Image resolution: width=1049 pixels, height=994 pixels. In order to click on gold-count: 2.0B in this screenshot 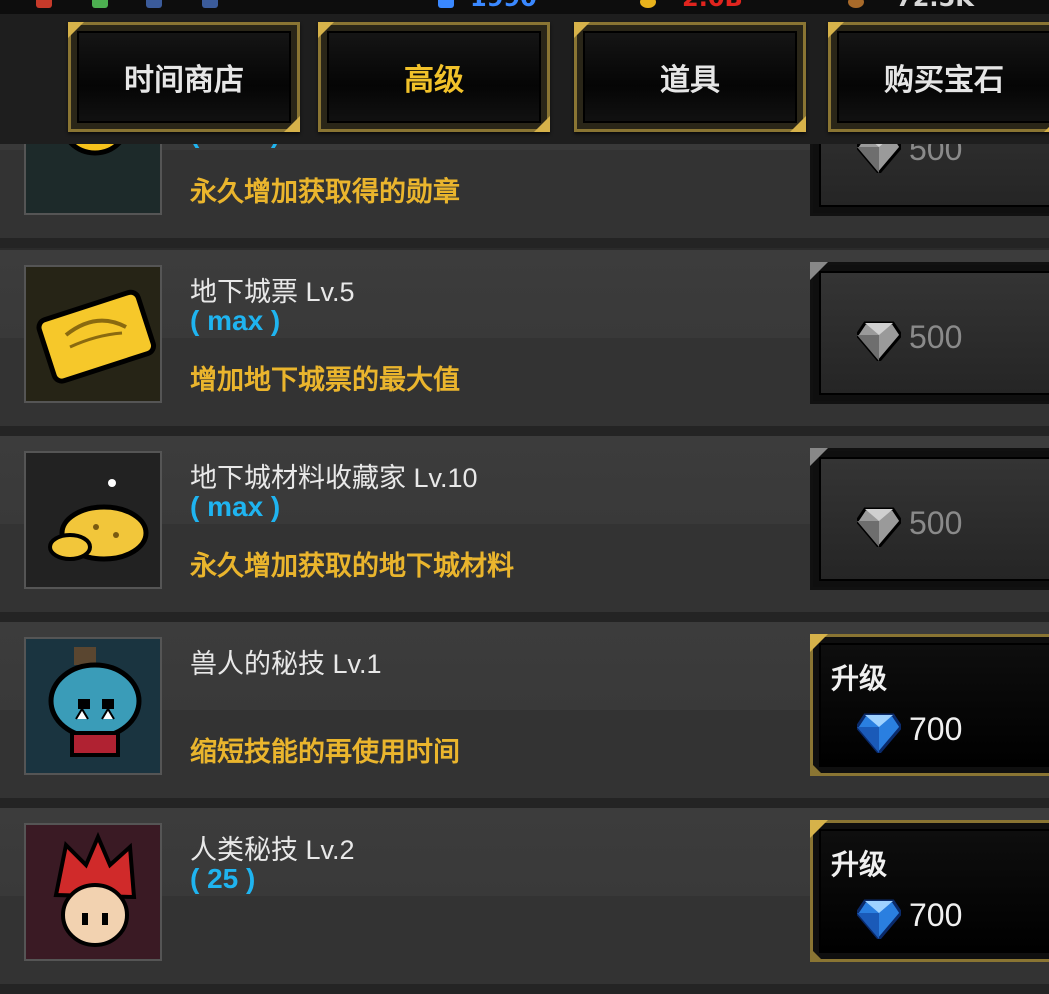, I will do `click(712, 5)`.